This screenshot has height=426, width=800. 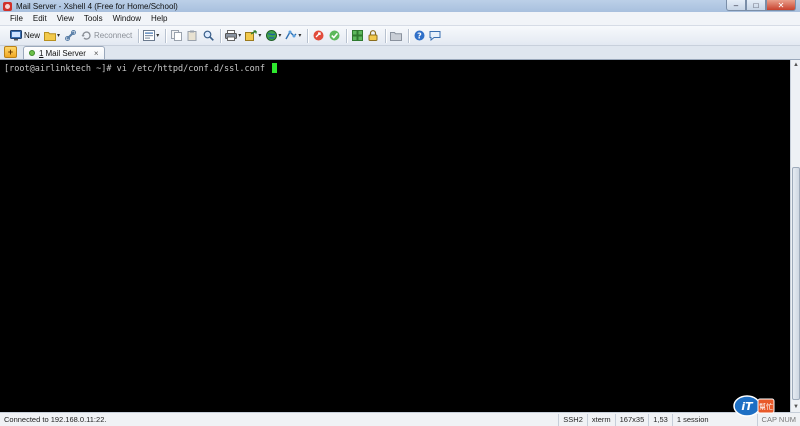 I want to click on network-icon, so click(x=291, y=36).